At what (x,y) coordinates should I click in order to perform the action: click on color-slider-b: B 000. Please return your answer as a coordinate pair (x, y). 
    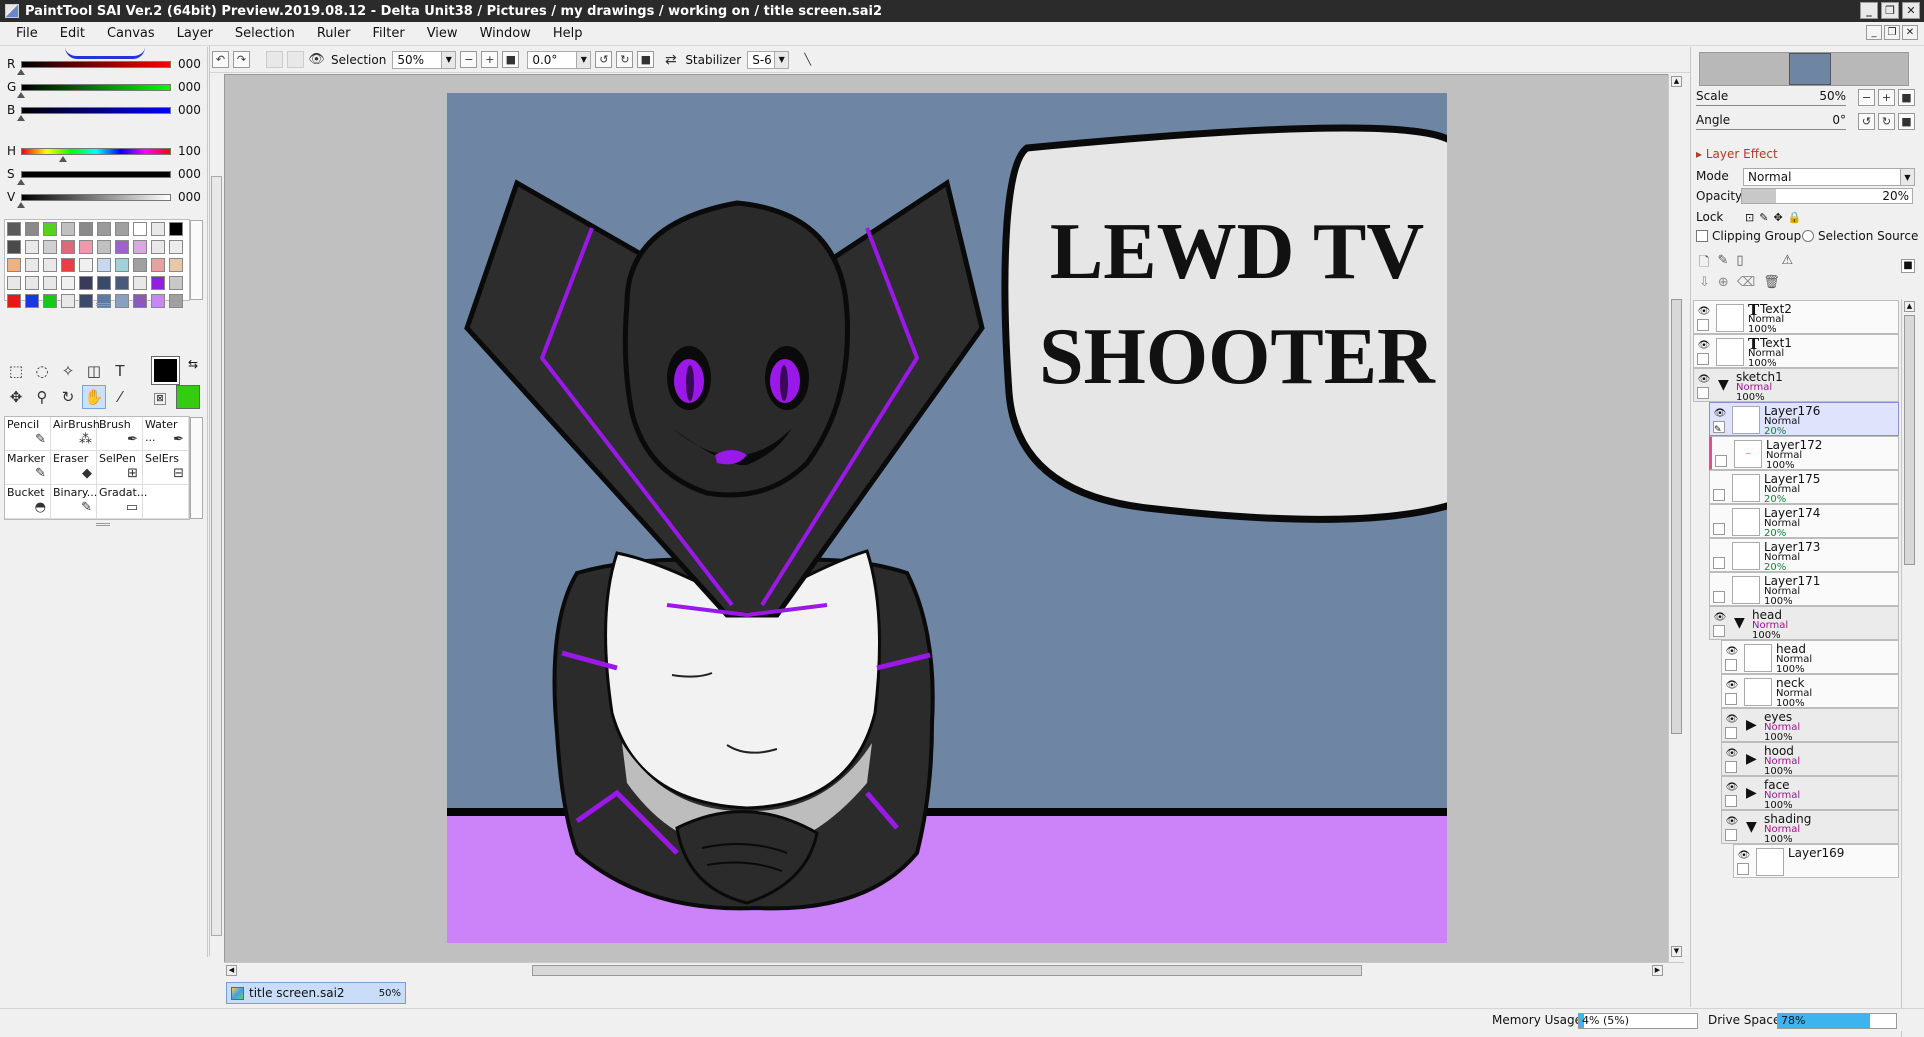
    Looking at the image, I should click on (104, 112).